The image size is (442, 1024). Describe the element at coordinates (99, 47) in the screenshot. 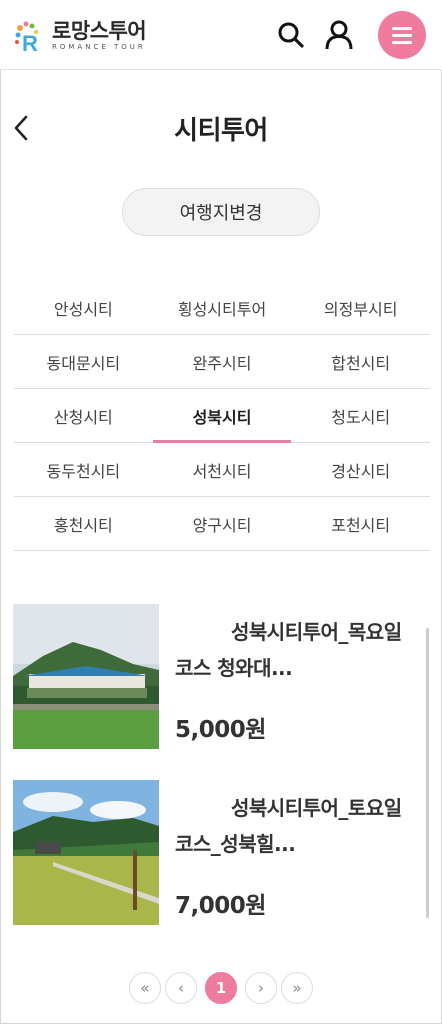

I see `logo-english-text: ROMANCE TOUR` at that location.